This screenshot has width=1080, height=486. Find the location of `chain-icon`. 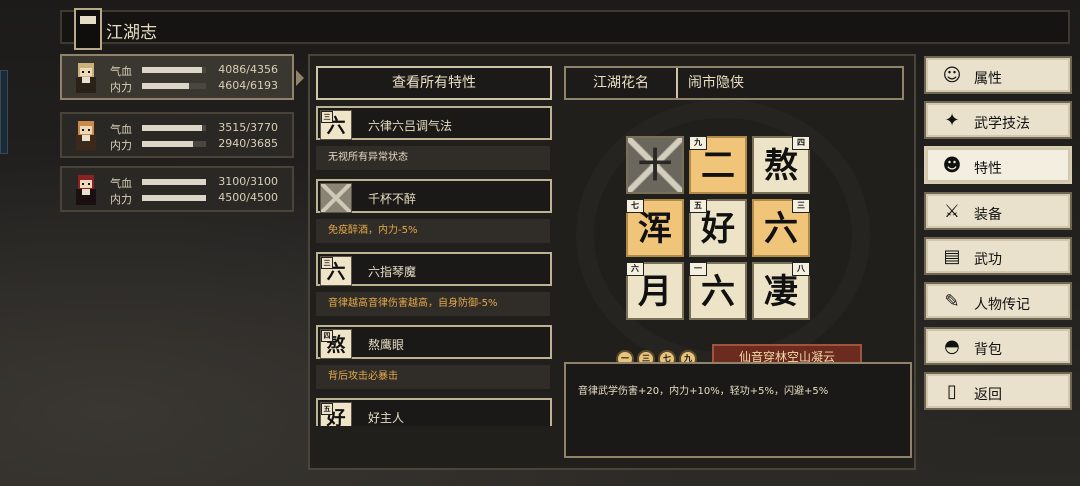

chain-icon is located at coordinates (336, 198).